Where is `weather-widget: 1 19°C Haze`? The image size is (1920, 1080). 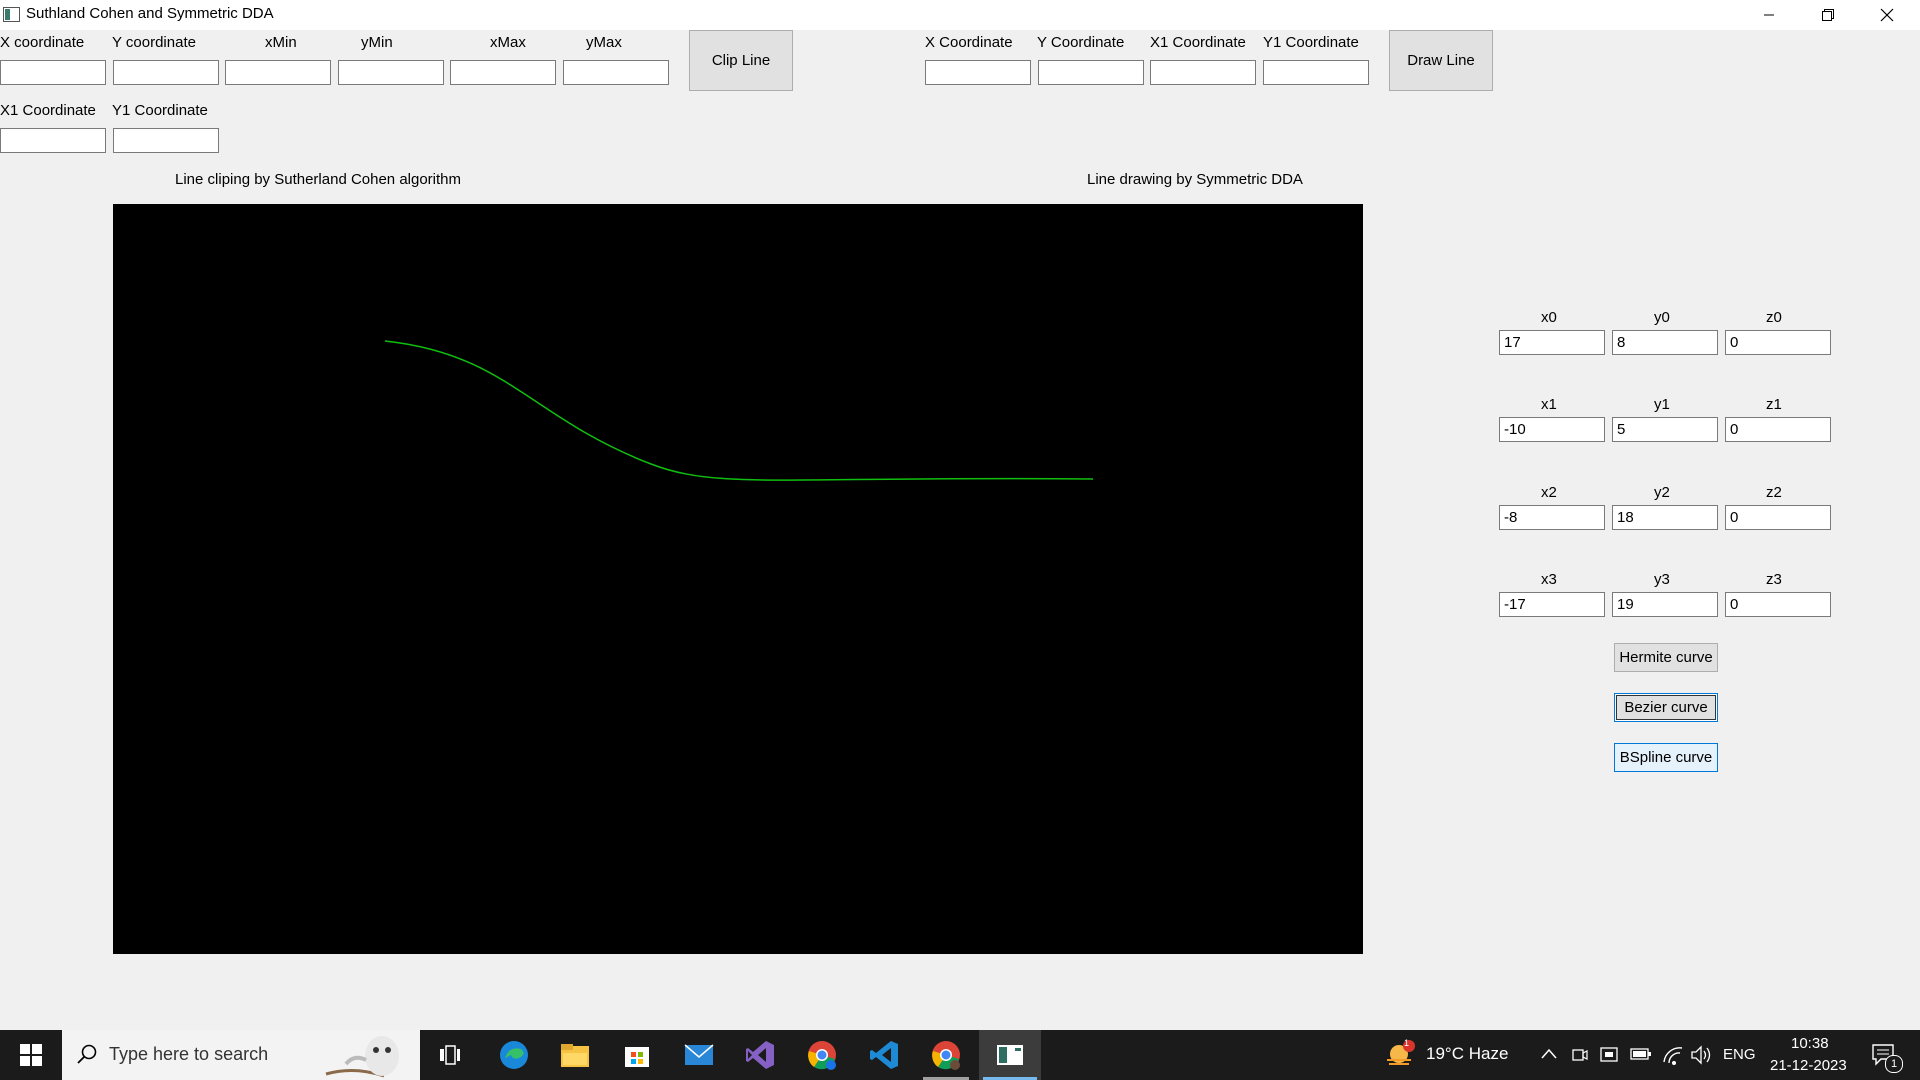 weather-widget: 1 19°C Haze is located at coordinates (1449, 1055).